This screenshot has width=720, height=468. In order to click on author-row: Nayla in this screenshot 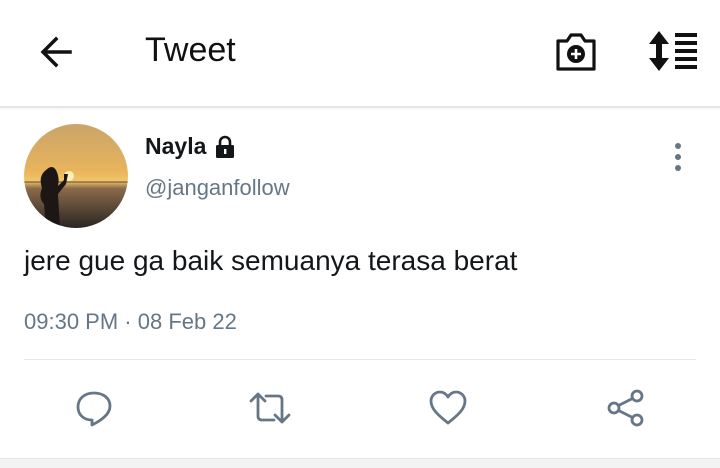, I will do `click(190, 146)`.